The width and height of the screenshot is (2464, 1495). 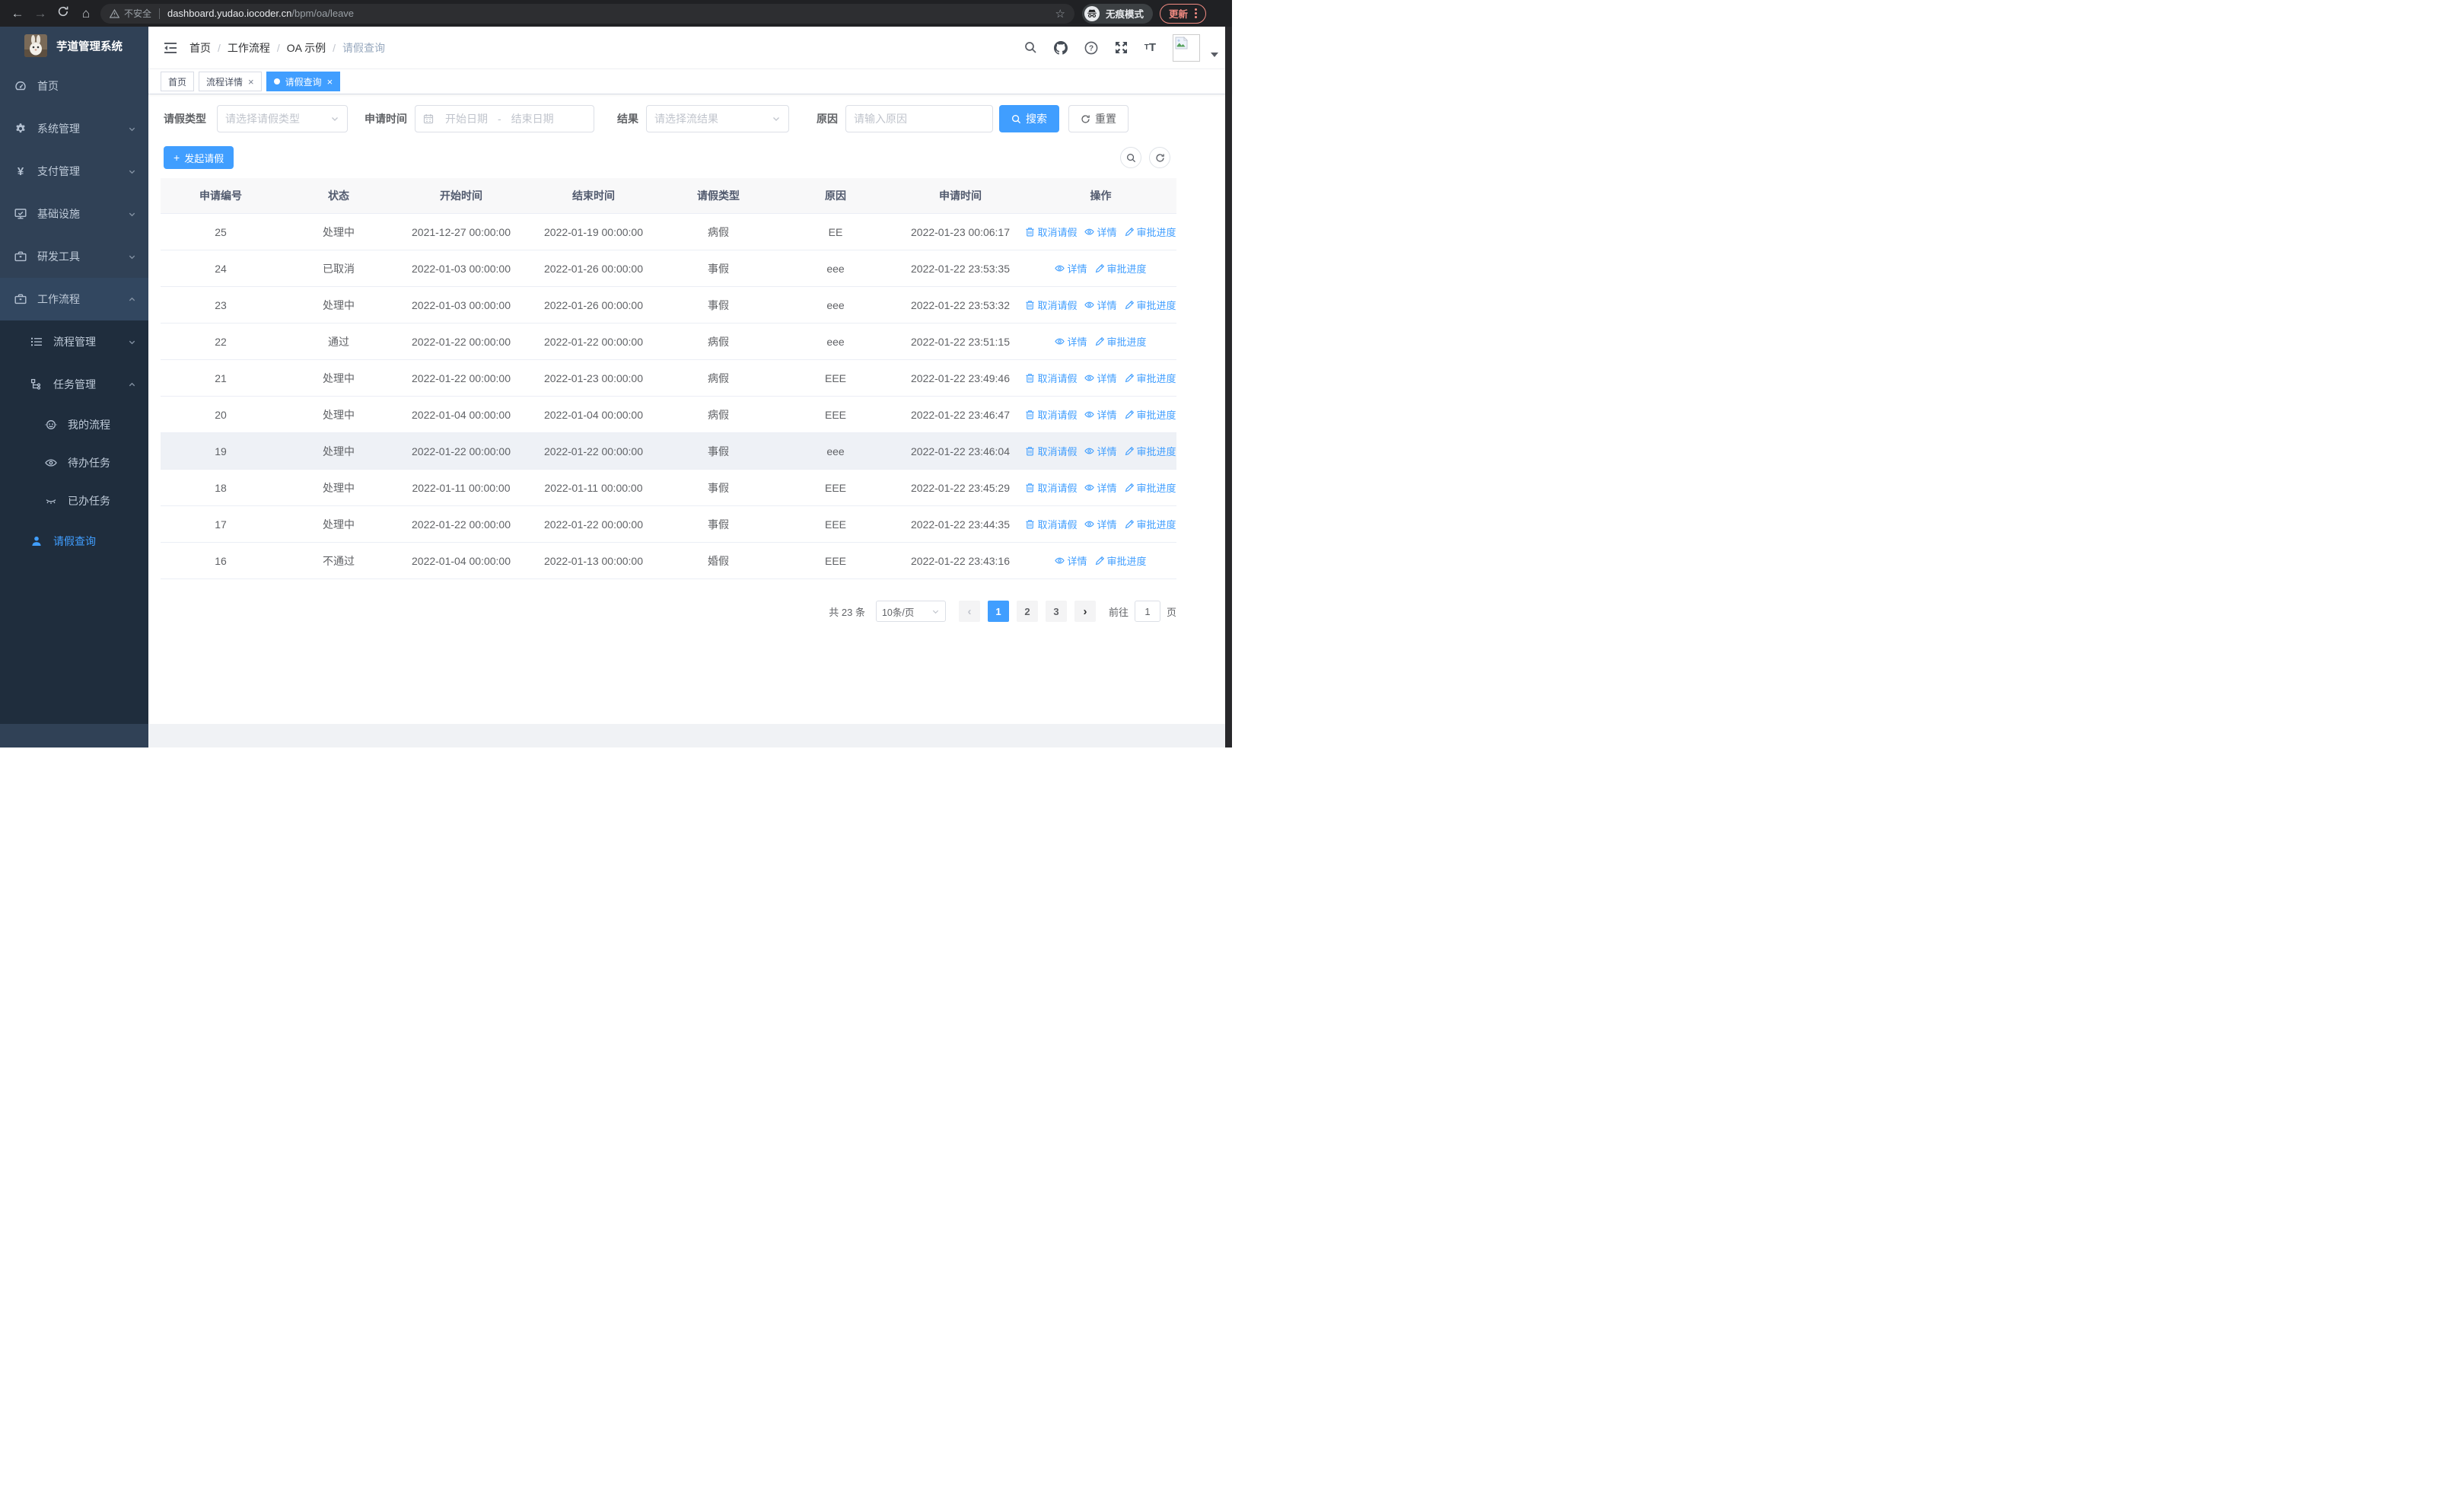 What do you see at coordinates (1098, 119) in the screenshot?
I see `reset-button: 重置` at bounding box center [1098, 119].